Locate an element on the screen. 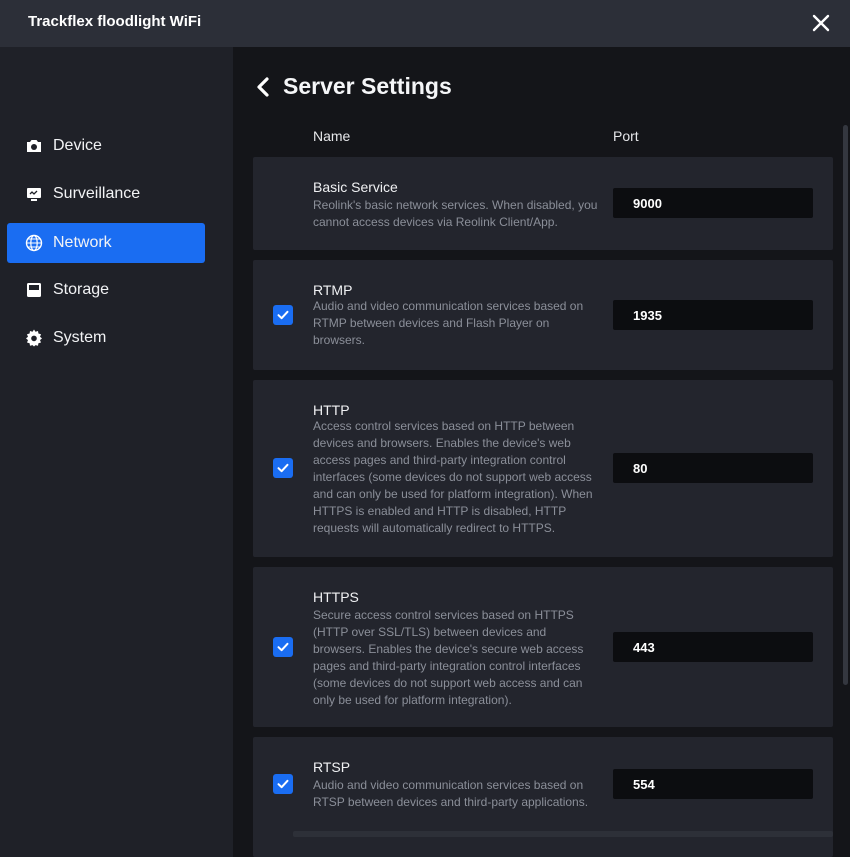  service-name: RTMP is located at coordinates (333, 290).